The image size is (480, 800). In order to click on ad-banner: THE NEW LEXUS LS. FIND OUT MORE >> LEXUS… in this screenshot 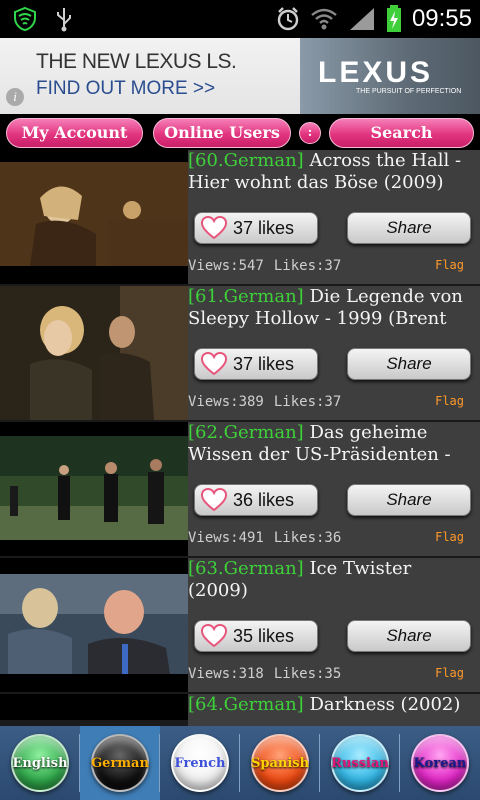, I will do `click(240, 76)`.